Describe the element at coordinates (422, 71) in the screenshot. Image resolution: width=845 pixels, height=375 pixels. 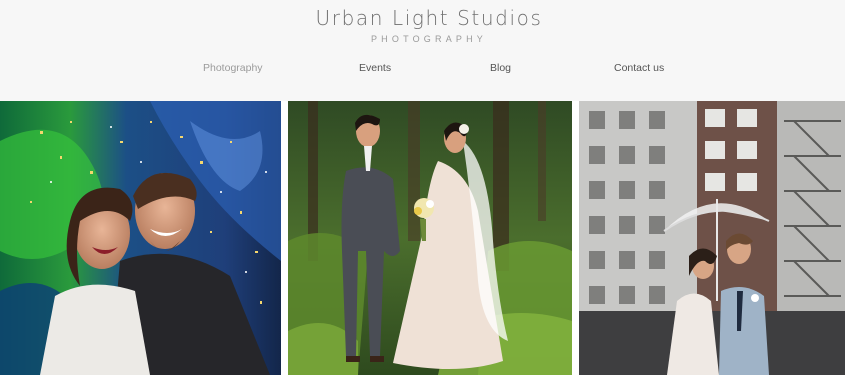
I see `main-nav: Photography Events Blog Contact us` at that location.